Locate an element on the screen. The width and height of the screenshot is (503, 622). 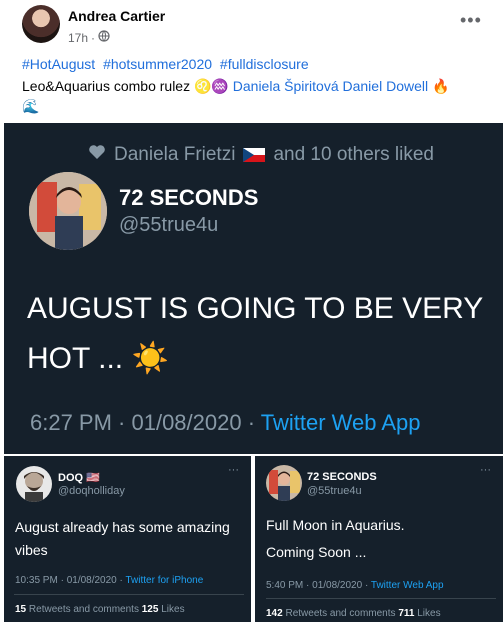
tweet-timestamp-line: 5:40 PM · 01/08/2020 · Twitter Web App is located at coordinates (355, 585).